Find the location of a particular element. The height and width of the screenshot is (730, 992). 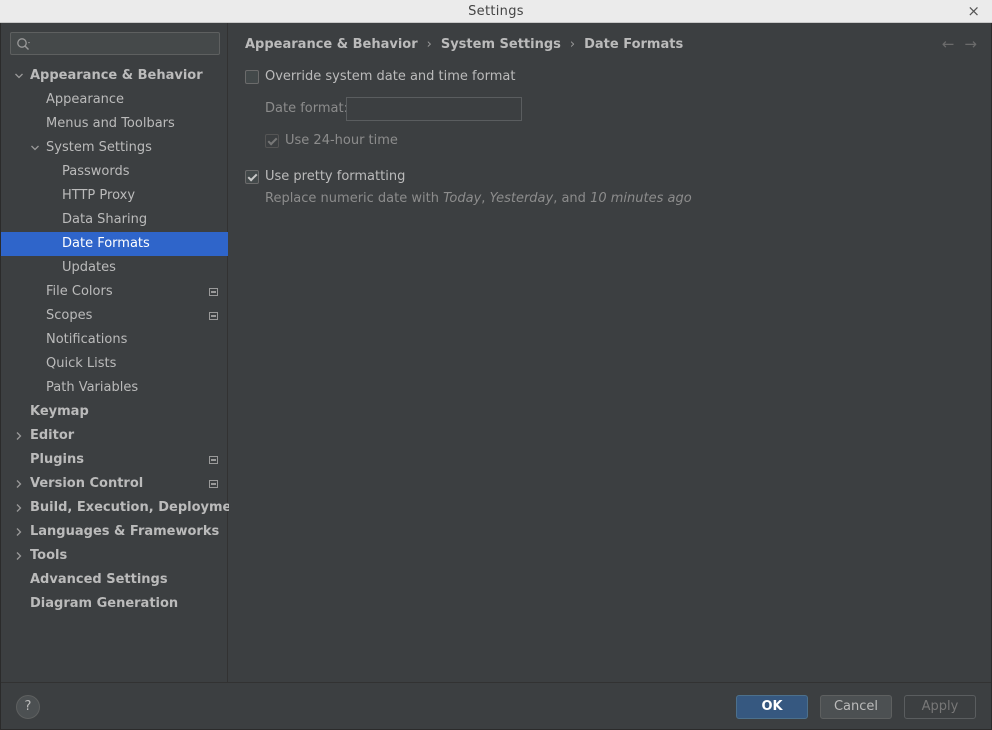

sidebar-item-advanced-settings: Advanced Settings is located at coordinates (114, 580).